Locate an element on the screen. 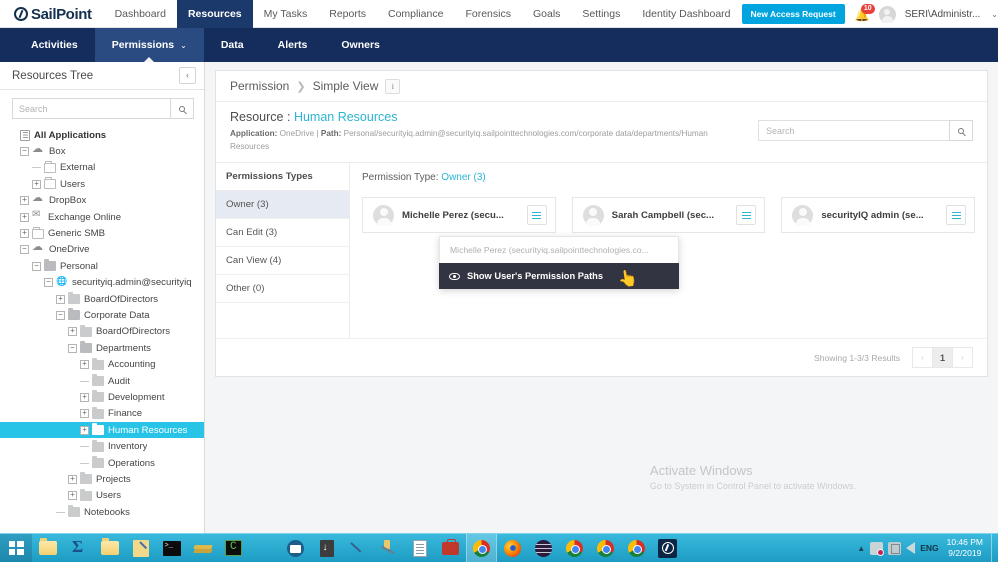  topnav-item-resources: Resources is located at coordinates (214, 14).